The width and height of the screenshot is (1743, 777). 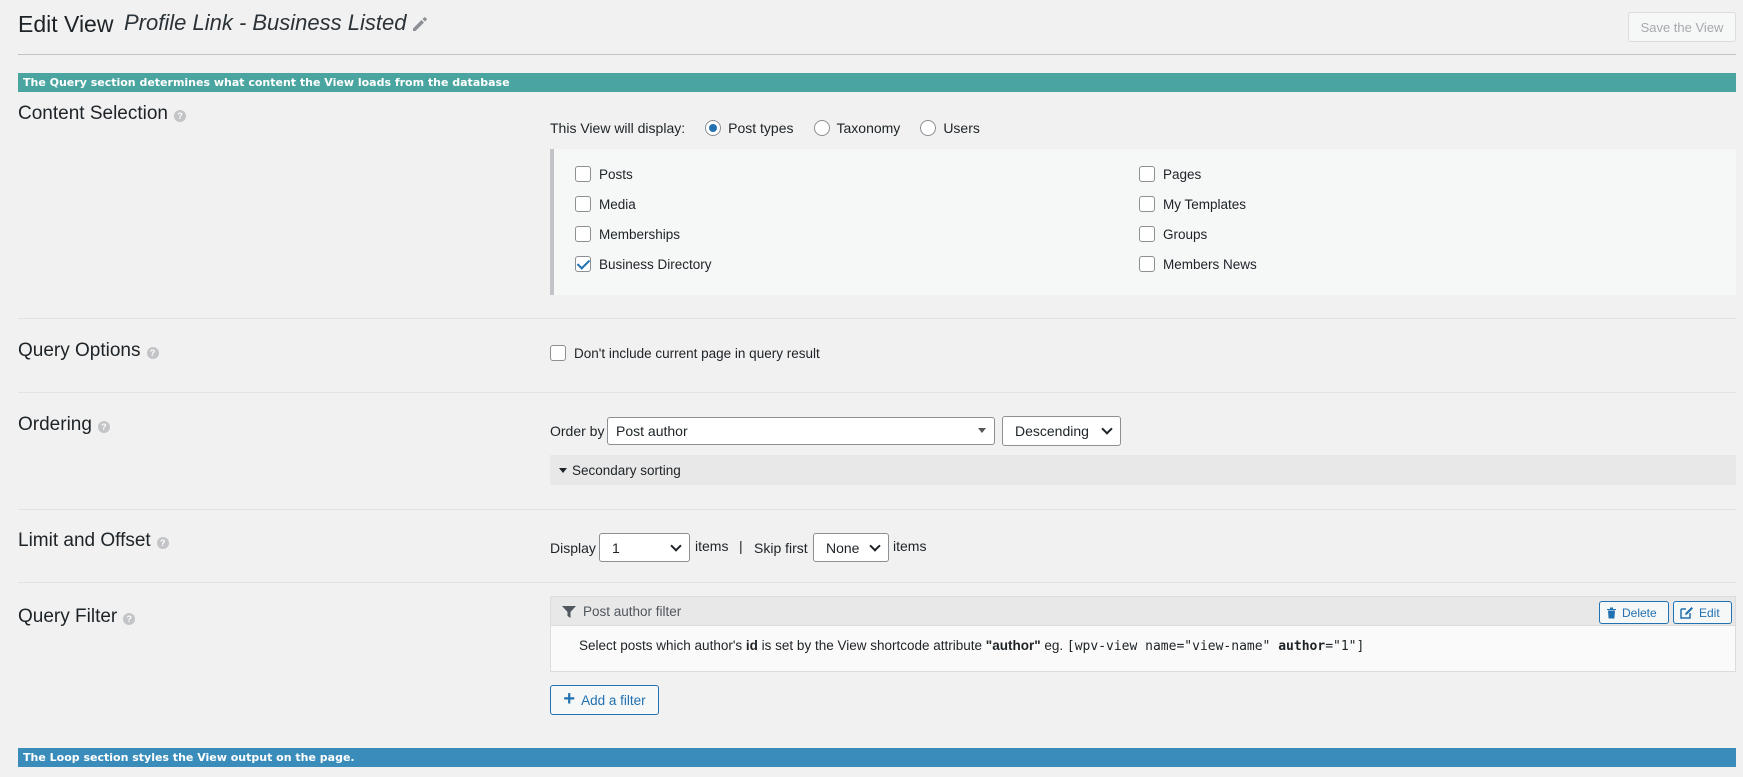 I want to click on limit-offset-heading: Limit and Offset ?, so click(x=93, y=541).